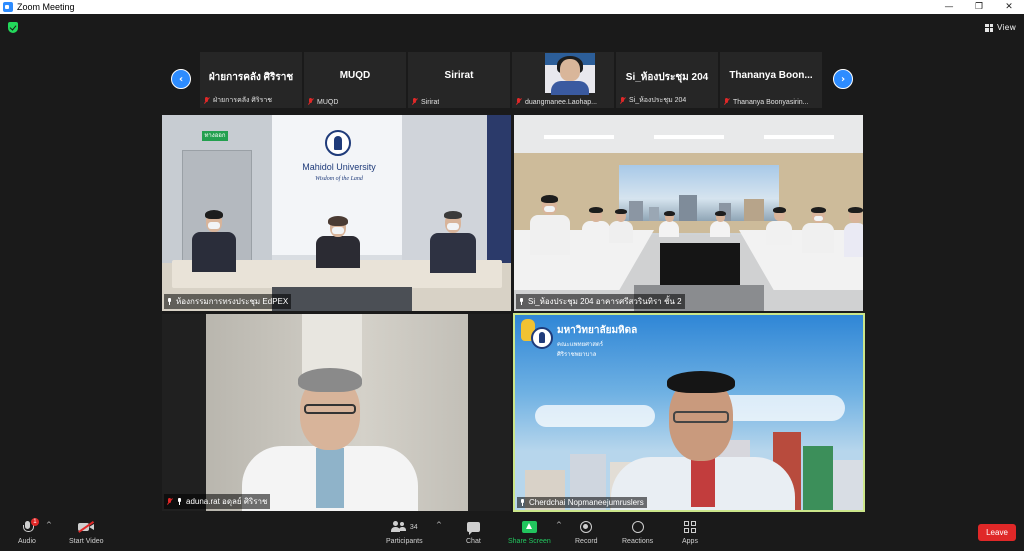 The height and width of the screenshot is (551, 1024). I want to click on participants-options-caret: ^, so click(439, 525).